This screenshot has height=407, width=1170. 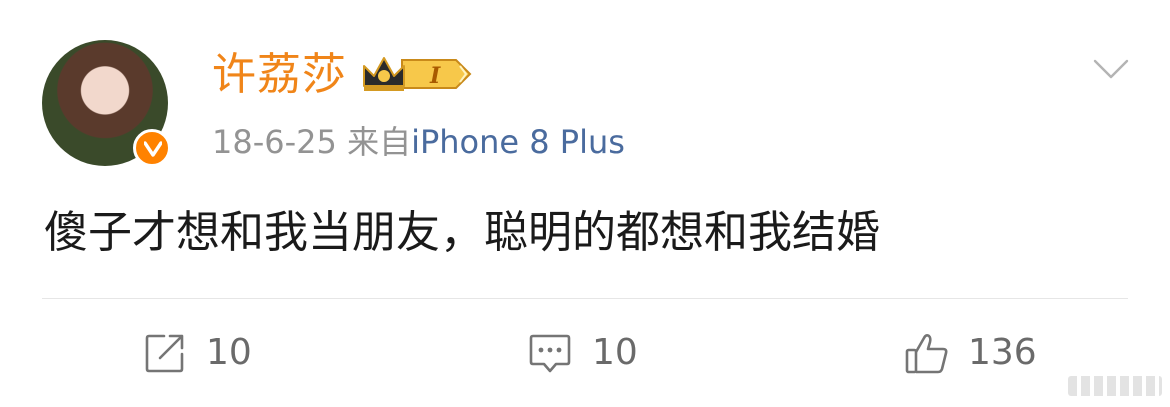 What do you see at coordinates (274, 142) in the screenshot?
I see `post-date: 18-6-25` at bounding box center [274, 142].